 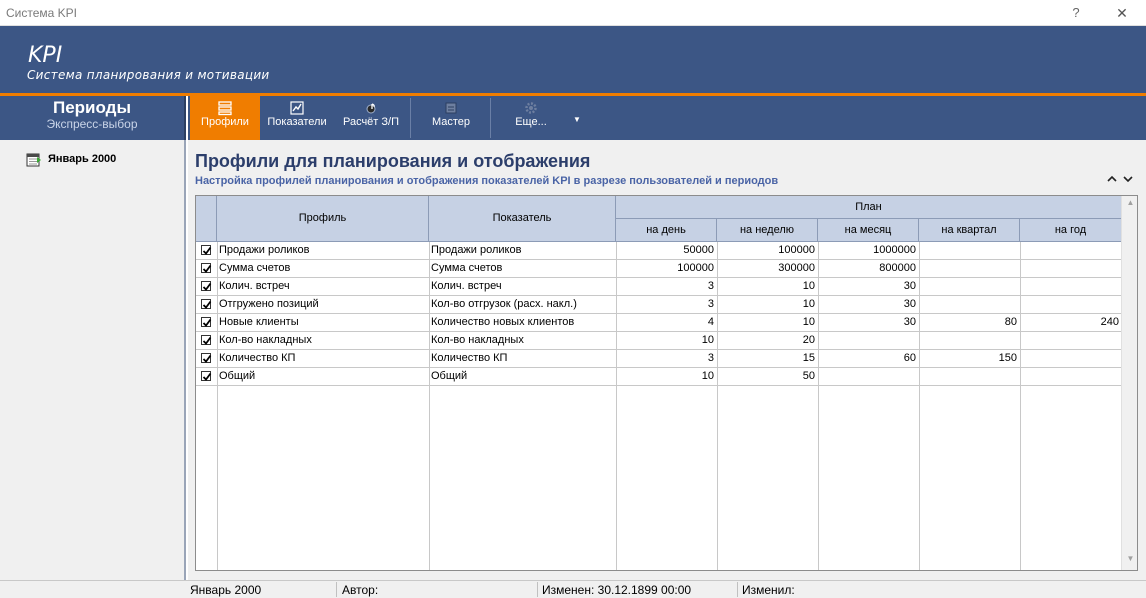 What do you see at coordinates (297, 118) in the screenshot?
I see `toolbar-indicators-button: Показатели` at bounding box center [297, 118].